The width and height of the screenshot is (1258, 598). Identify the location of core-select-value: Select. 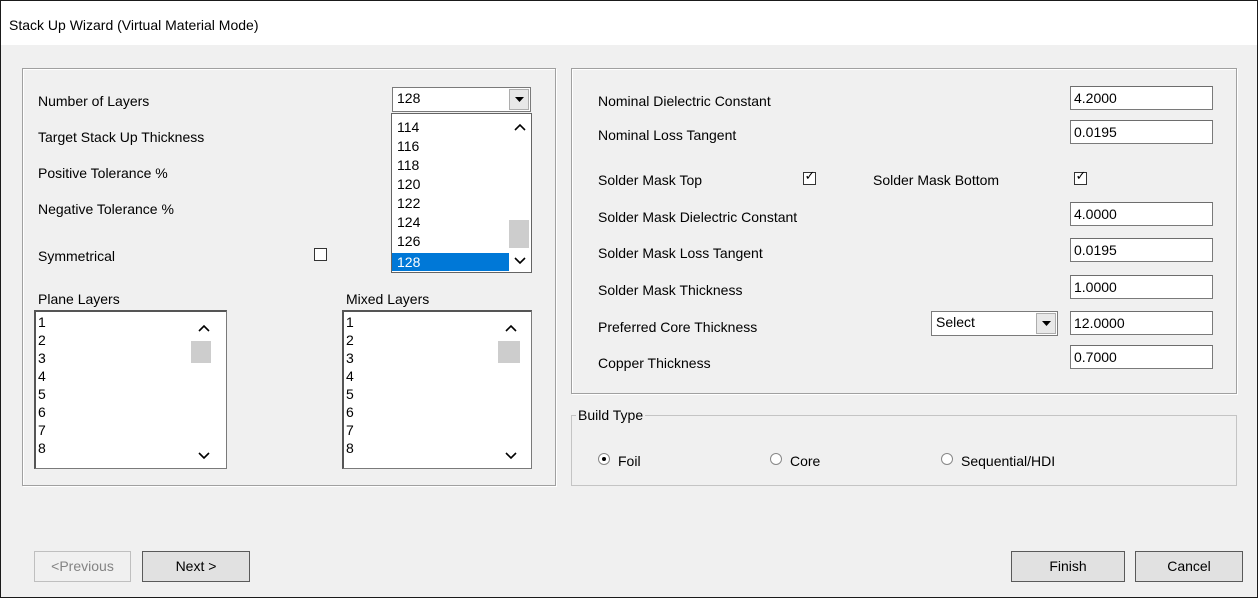
(955, 322).